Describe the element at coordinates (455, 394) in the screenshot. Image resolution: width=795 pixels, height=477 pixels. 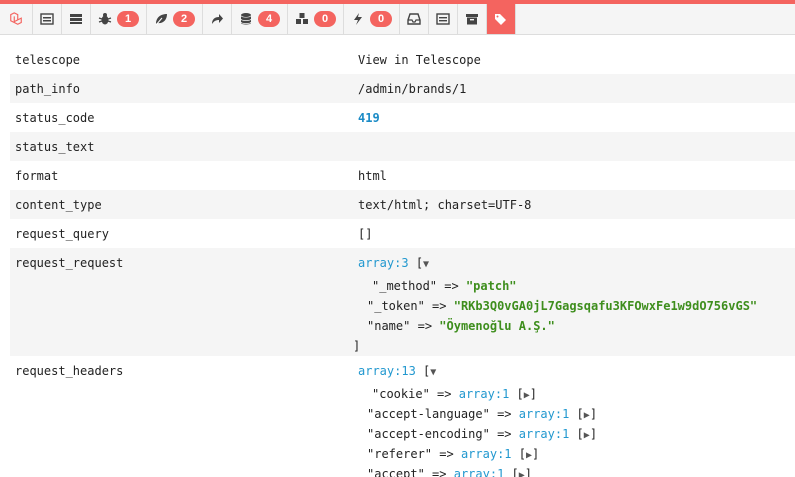
I see `dump-entry: "cookie" => array:1 [▶]` at that location.